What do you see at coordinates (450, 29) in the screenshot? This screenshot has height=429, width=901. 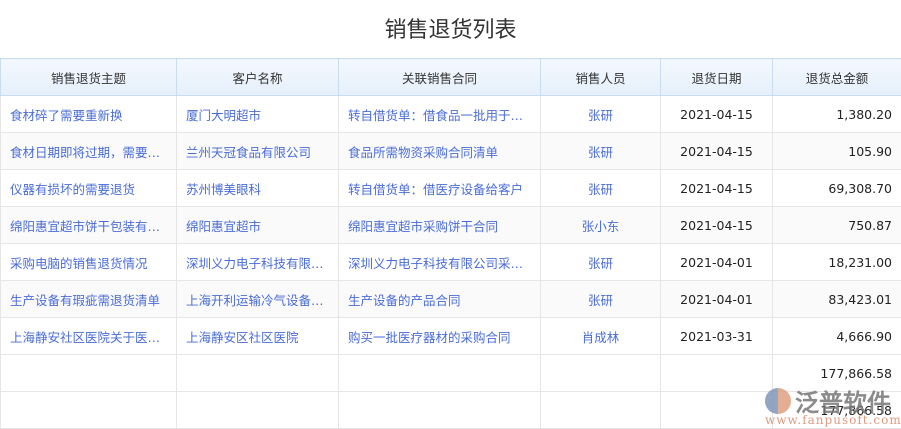 I see `page-title: 销售退货列表` at bounding box center [450, 29].